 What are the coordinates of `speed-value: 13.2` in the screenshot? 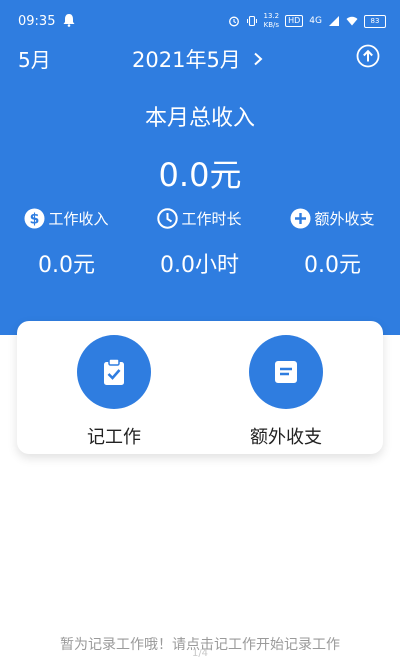 It's located at (271, 16).